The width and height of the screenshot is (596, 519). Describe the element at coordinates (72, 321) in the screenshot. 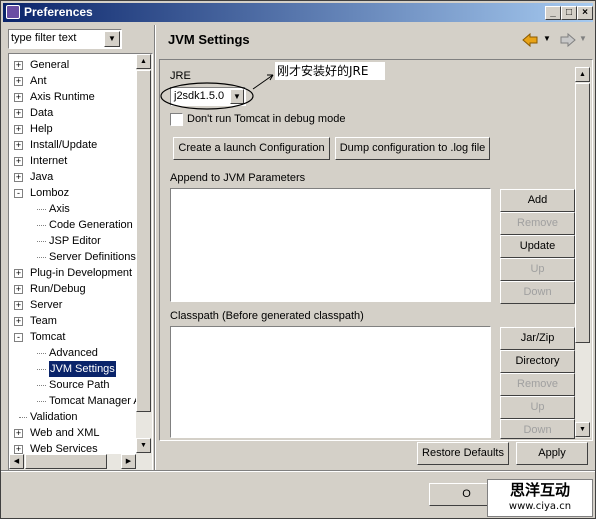

I see `tree-item: + Team` at that location.